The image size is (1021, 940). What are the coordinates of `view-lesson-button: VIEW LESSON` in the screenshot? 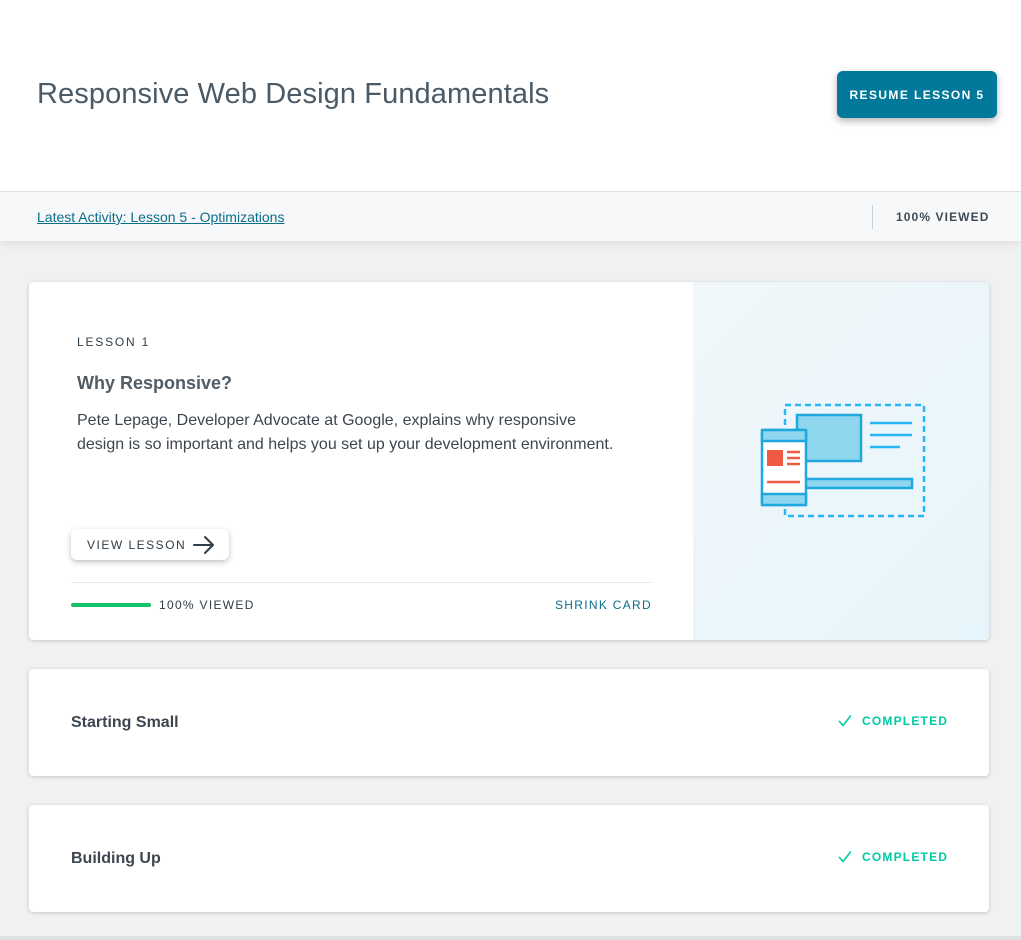 It's located at (150, 544).